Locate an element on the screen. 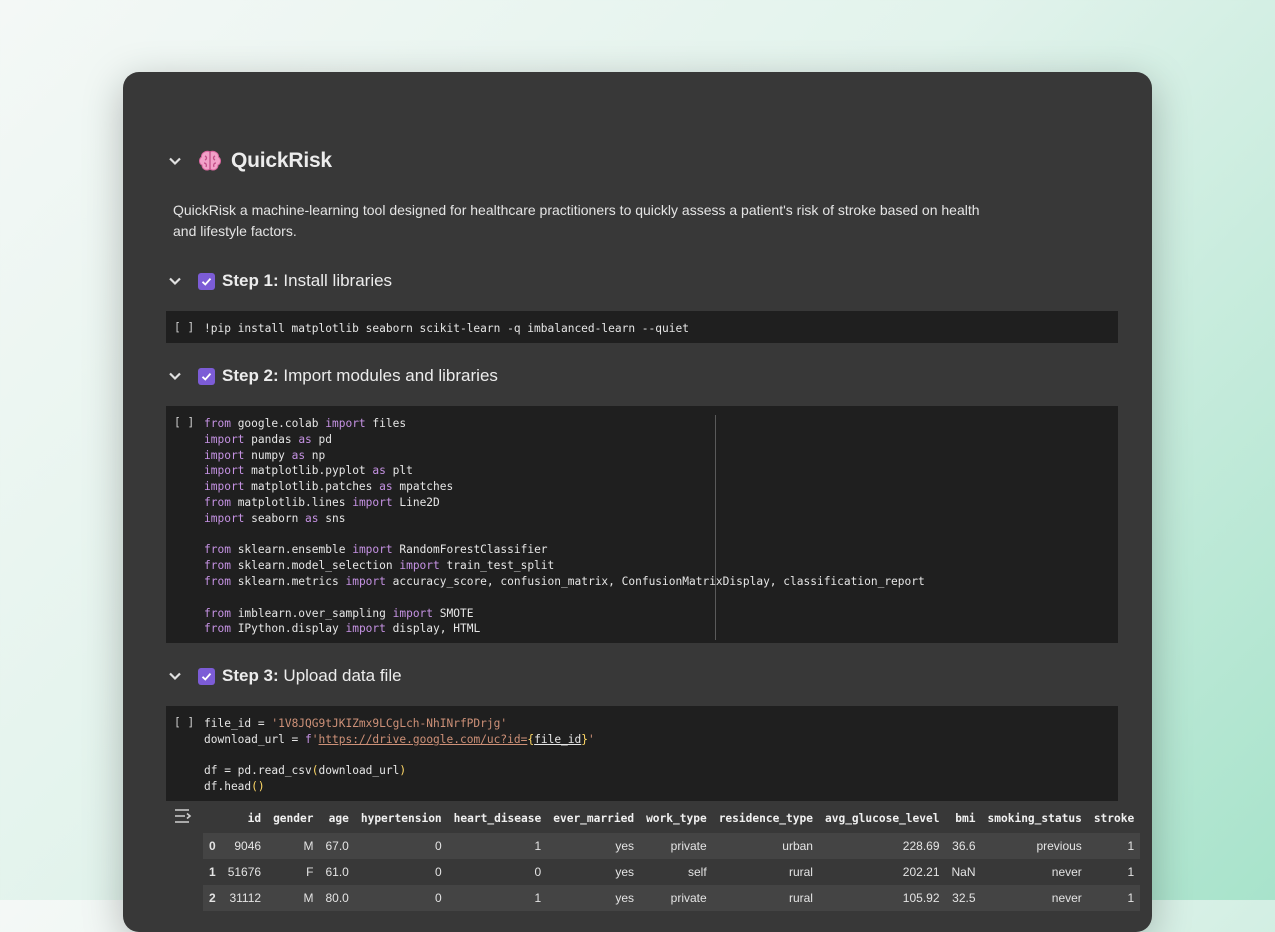  table-cell: 228.69 is located at coordinates (882, 846).